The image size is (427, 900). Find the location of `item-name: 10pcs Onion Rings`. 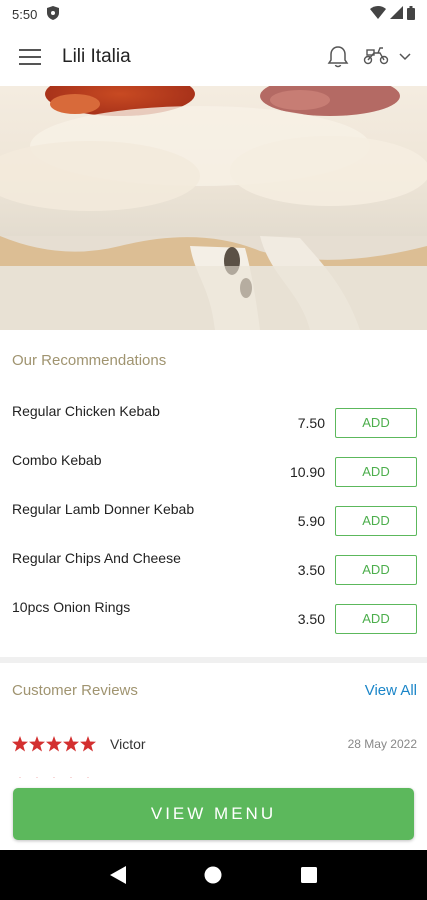

item-name: 10pcs Onion Rings is located at coordinates (71, 607).